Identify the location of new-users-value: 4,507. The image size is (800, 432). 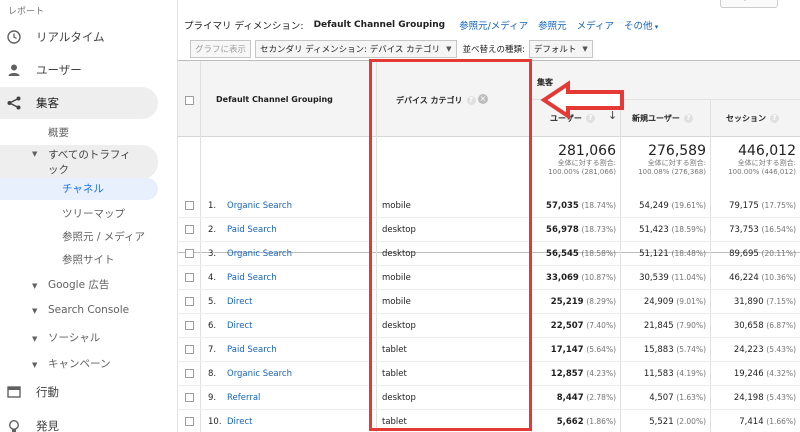
(661, 398).